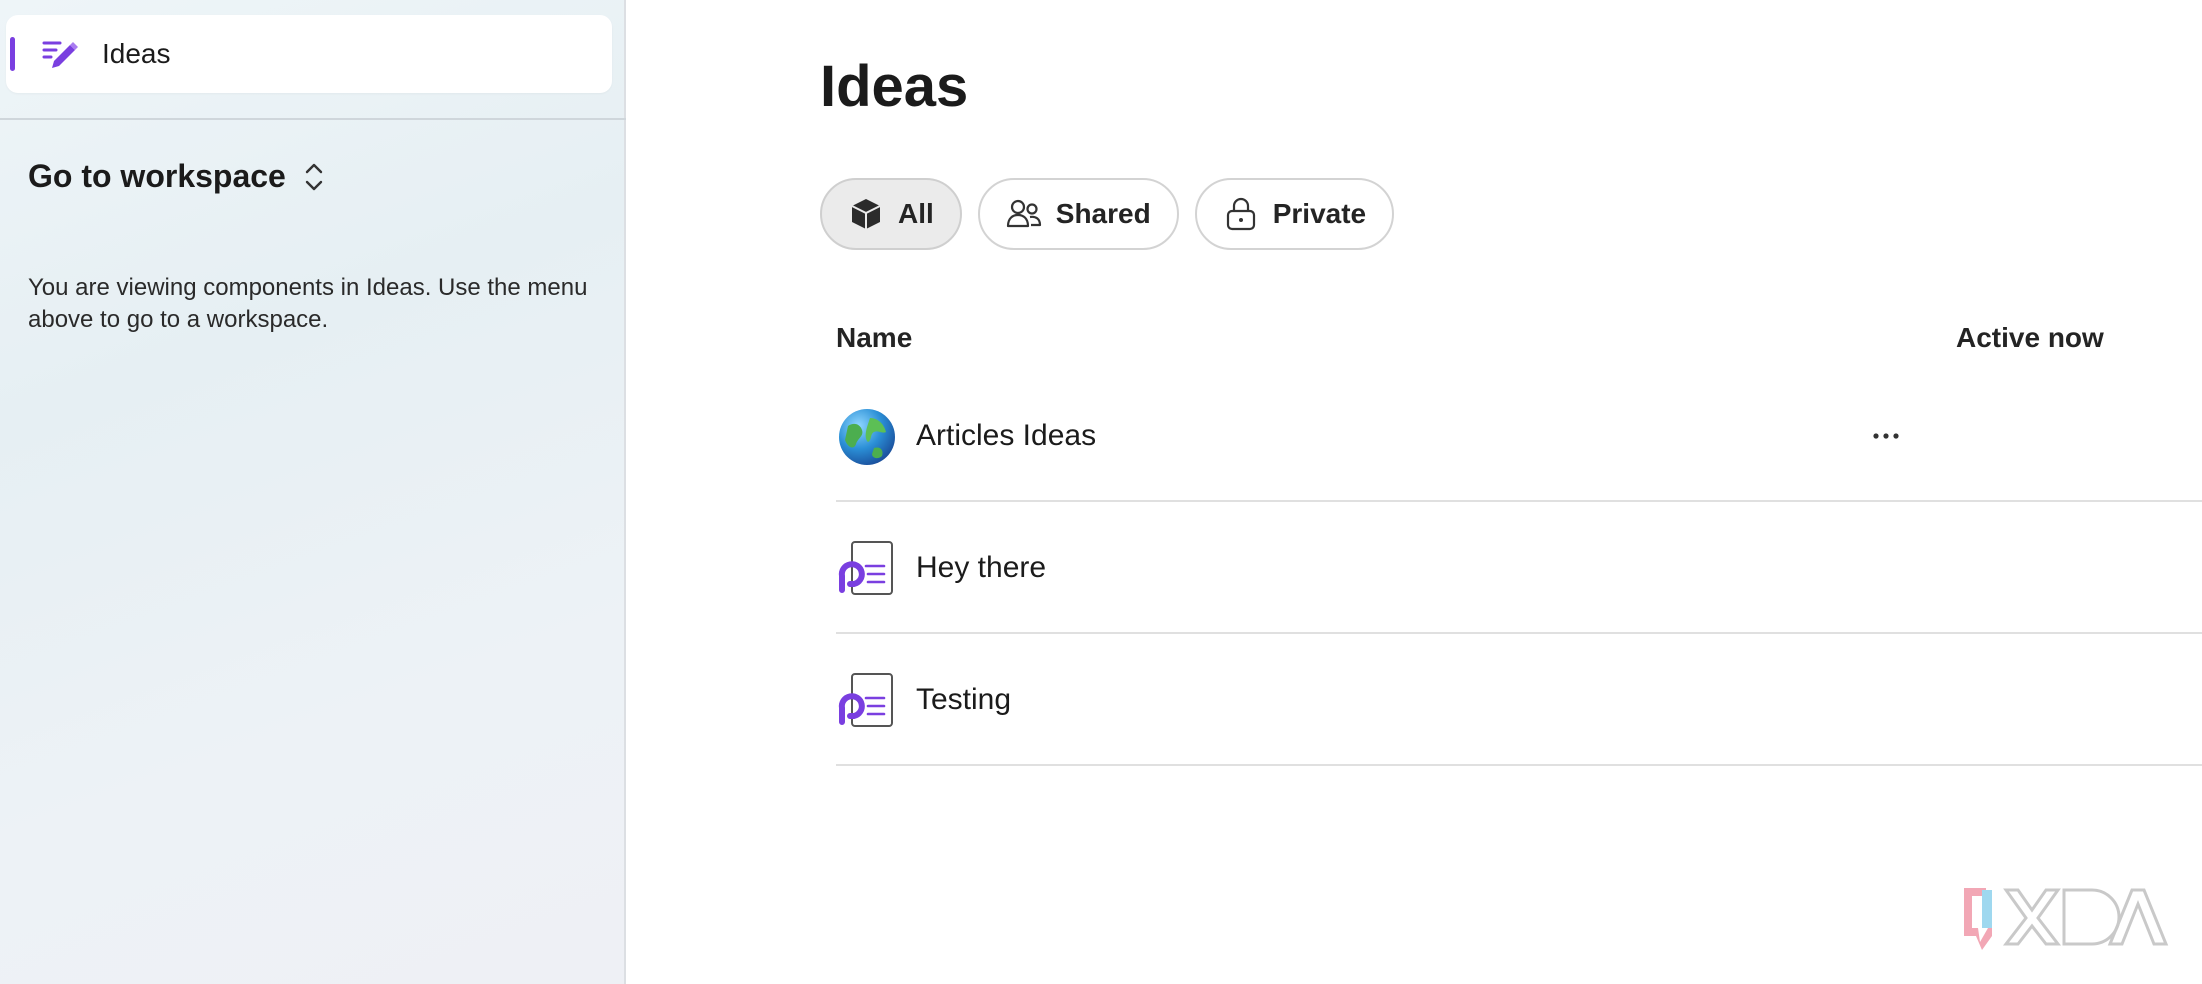 This screenshot has width=2202, height=984. Describe the element at coordinates (314, 176) in the screenshot. I see `chevron-up-down-icon` at that location.